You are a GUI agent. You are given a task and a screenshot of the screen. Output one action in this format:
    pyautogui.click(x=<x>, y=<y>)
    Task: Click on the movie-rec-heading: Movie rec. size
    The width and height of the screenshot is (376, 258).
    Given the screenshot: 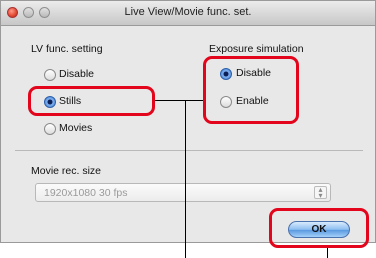 What is the action you would take?
    pyautogui.click(x=66, y=171)
    